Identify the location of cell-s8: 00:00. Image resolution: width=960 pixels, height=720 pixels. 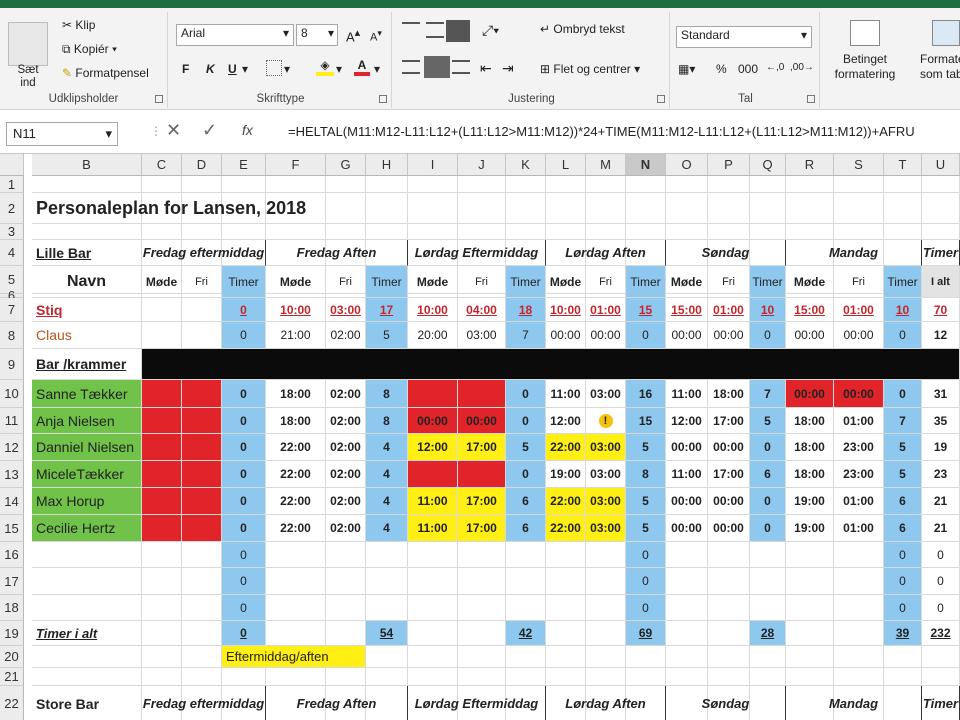
(859, 335).